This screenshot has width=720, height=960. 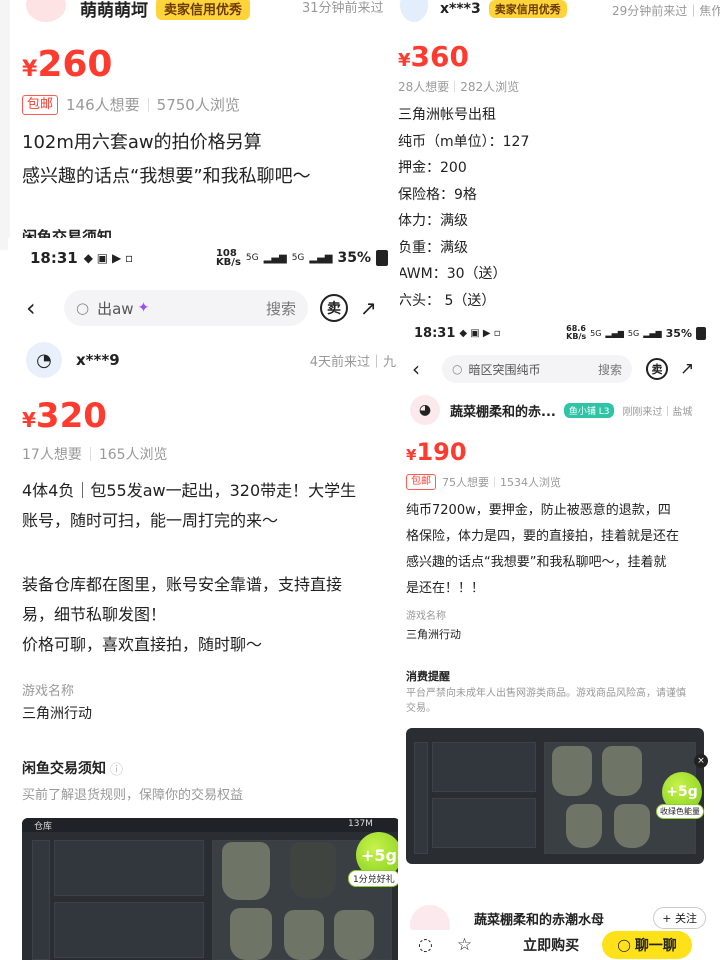 I want to click on status-time: 18:31, so click(x=54, y=258).